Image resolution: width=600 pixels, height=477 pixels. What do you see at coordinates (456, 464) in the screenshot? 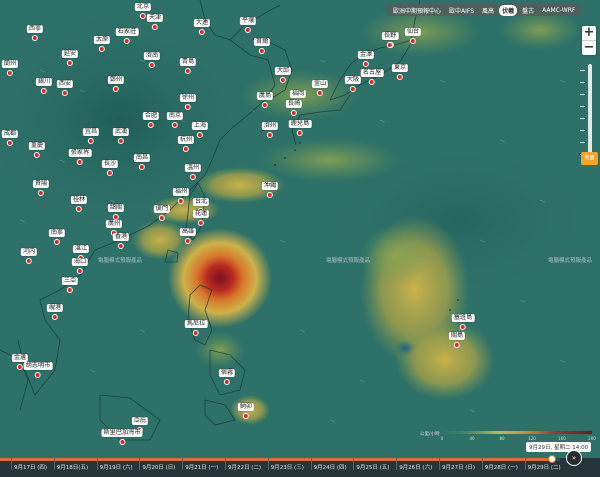
I see `timeline-day: 9月27日 (日)` at bounding box center [456, 464].